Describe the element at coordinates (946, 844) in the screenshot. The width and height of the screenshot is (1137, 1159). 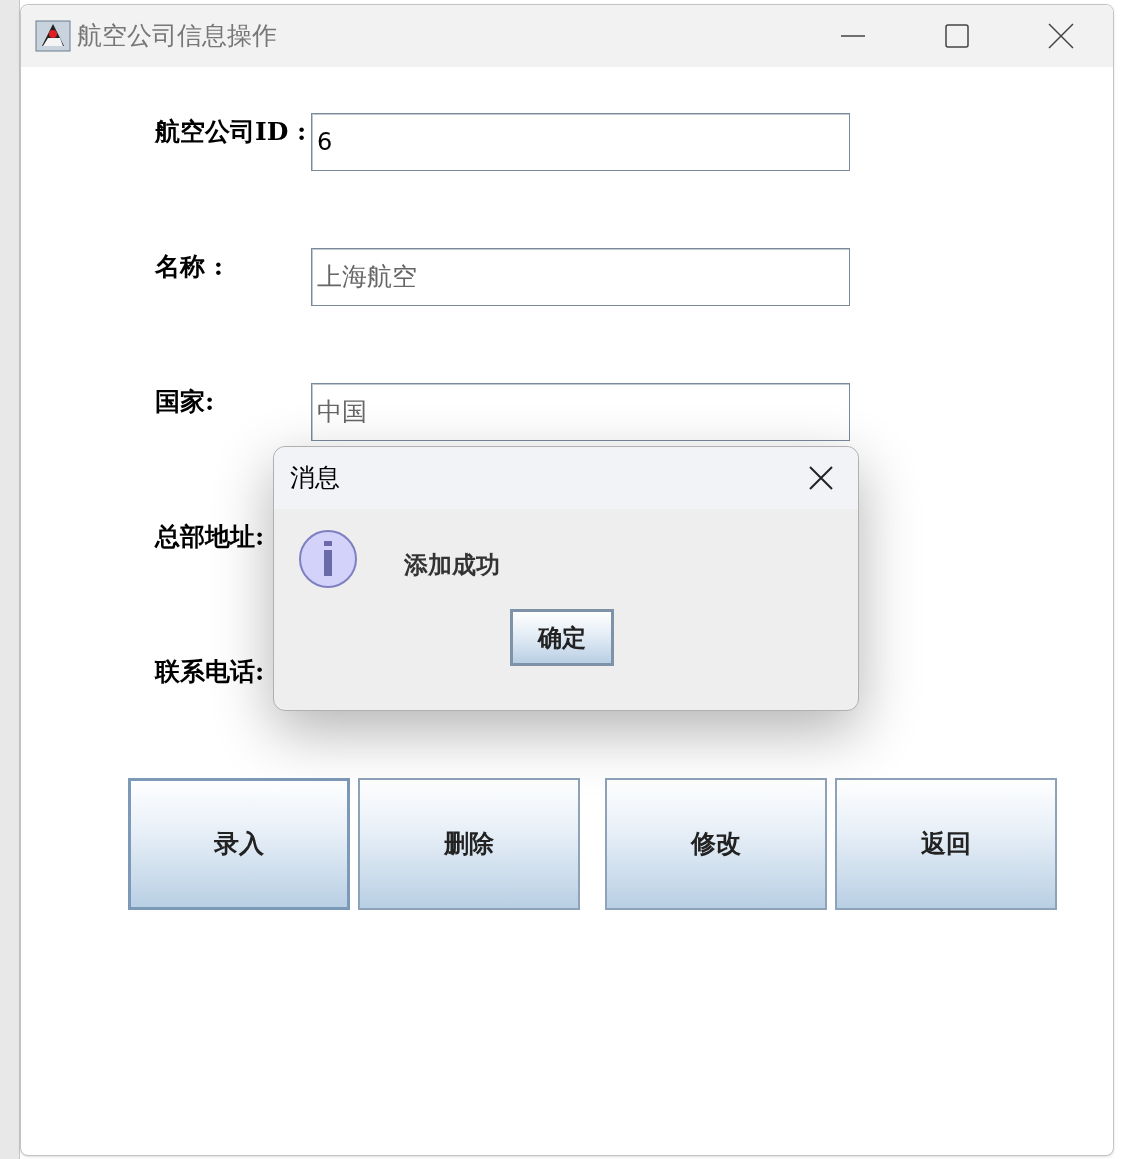
I see `action-button: 返回` at that location.